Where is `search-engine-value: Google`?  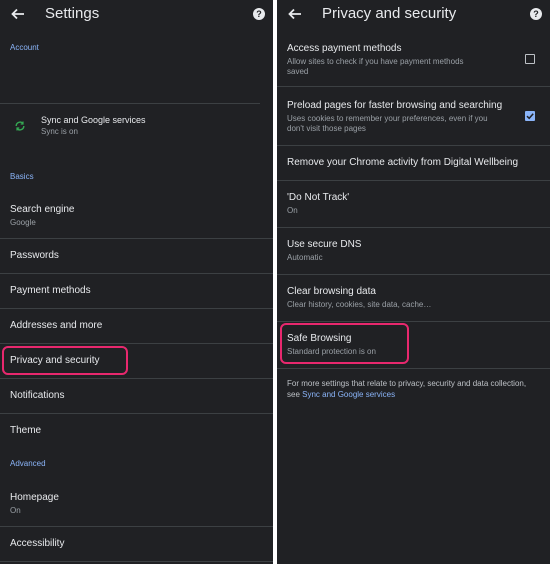 search-engine-value: Google is located at coordinates (23, 222).